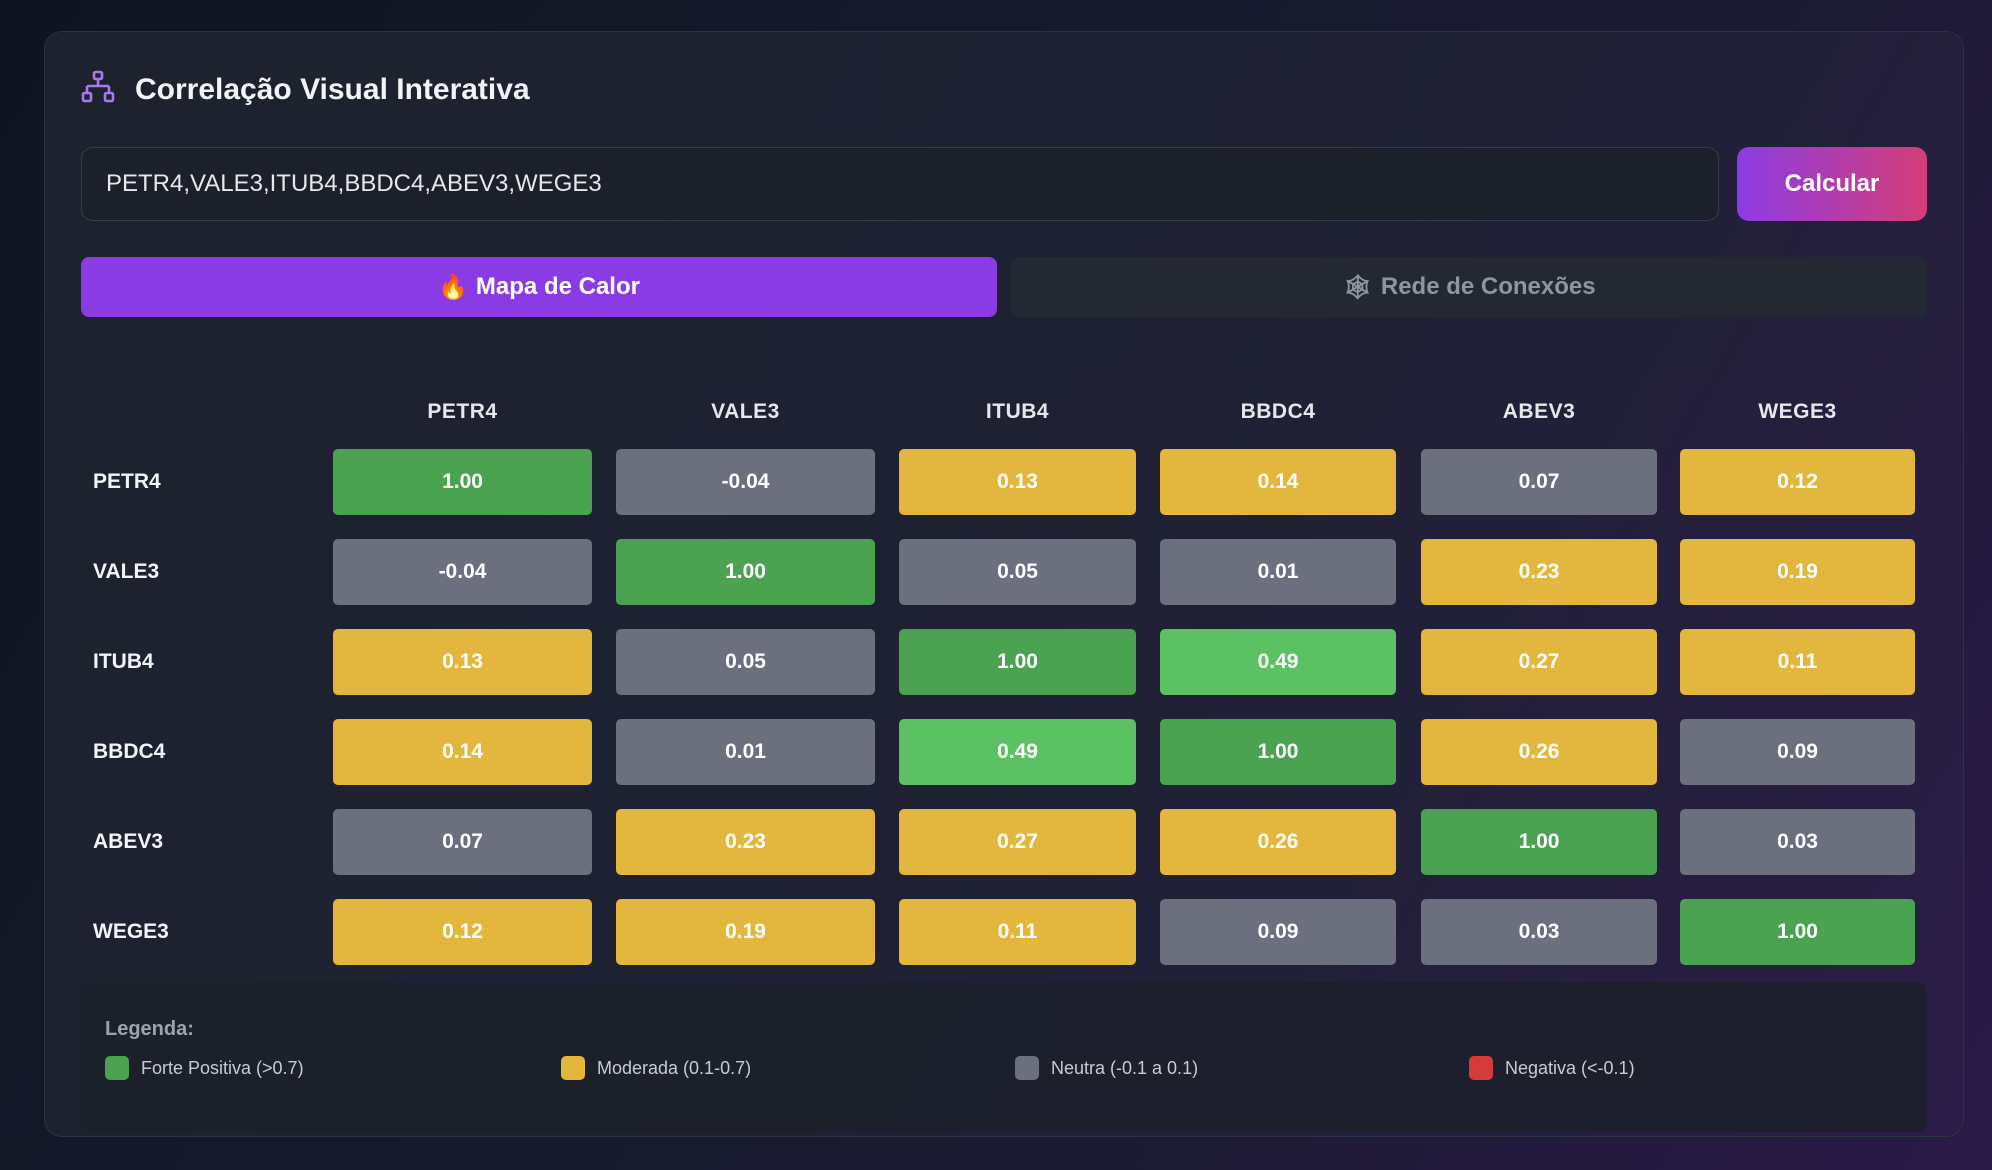 This screenshot has width=1992, height=1170. I want to click on heatmap-cell-petr4-petr4: 1.00, so click(462, 482).